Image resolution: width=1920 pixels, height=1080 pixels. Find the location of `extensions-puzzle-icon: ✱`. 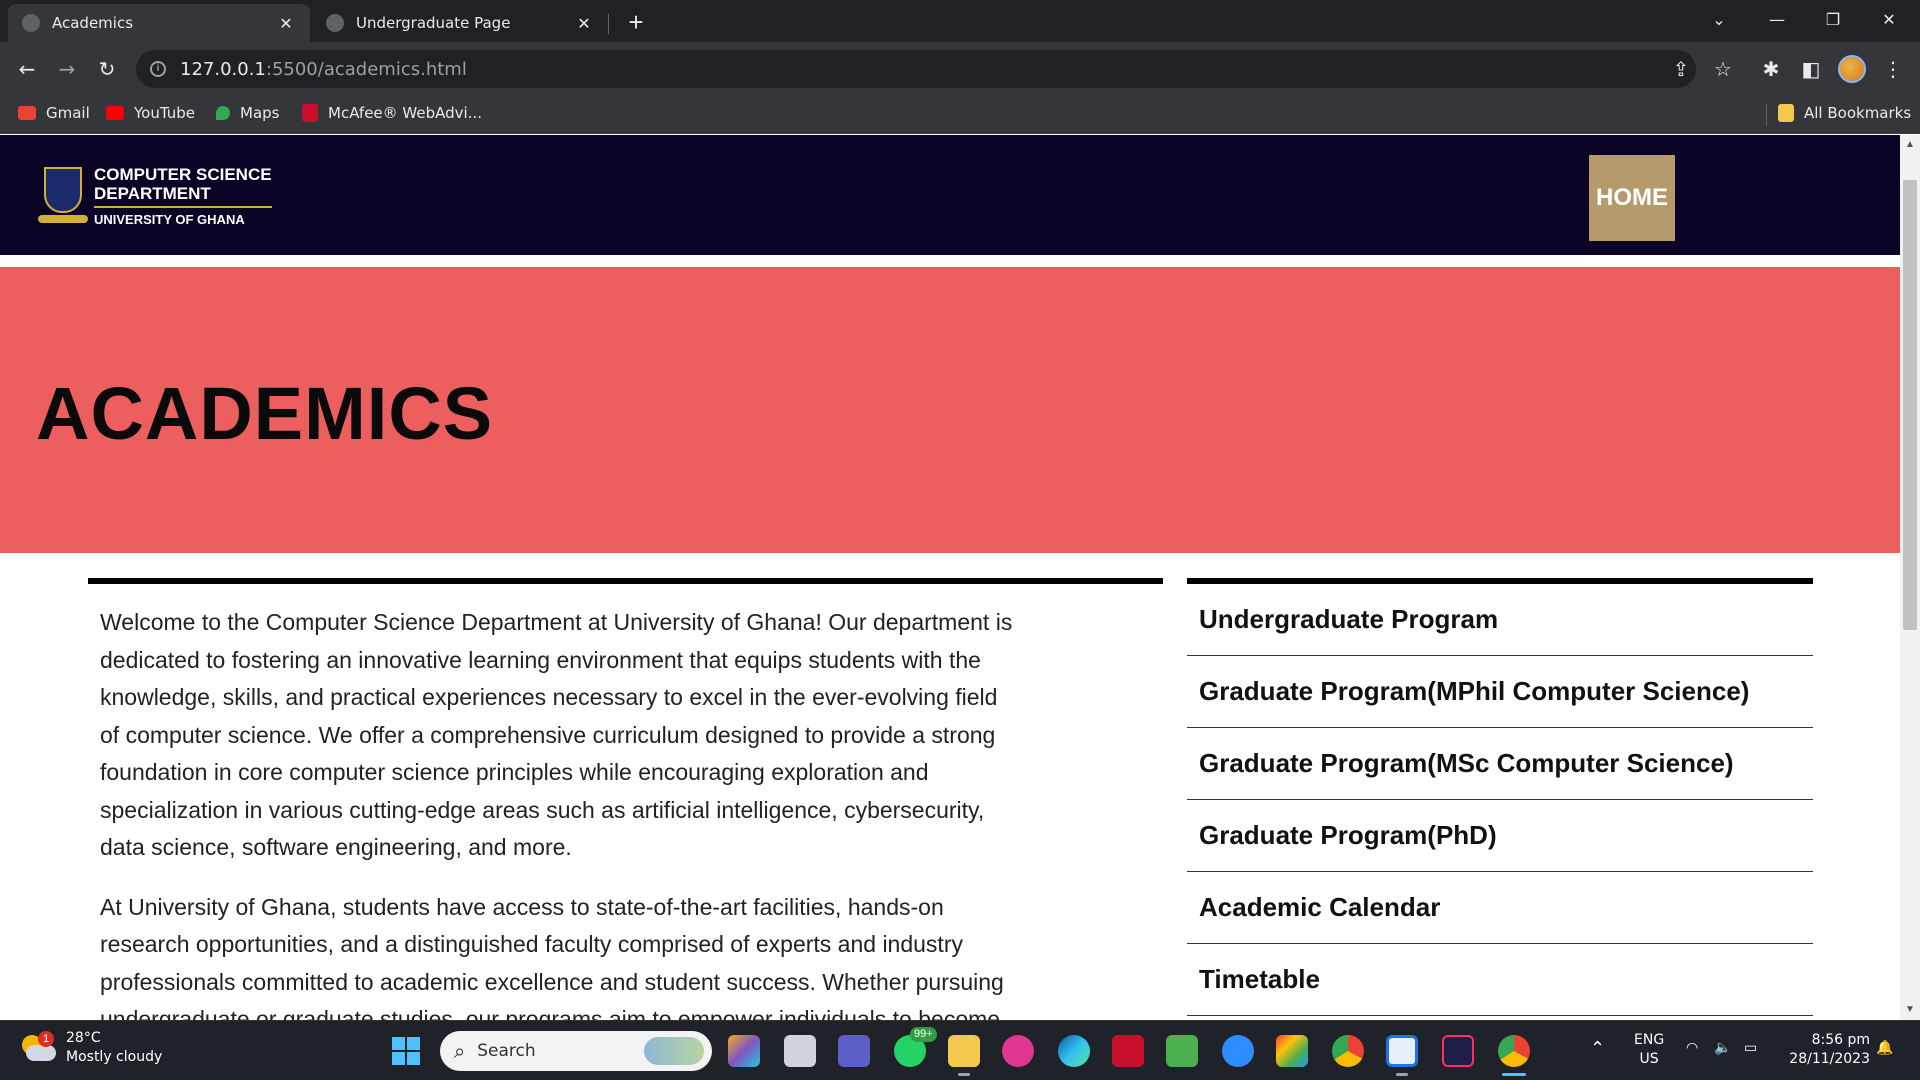

extensions-puzzle-icon: ✱ is located at coordinates (1771, 69).